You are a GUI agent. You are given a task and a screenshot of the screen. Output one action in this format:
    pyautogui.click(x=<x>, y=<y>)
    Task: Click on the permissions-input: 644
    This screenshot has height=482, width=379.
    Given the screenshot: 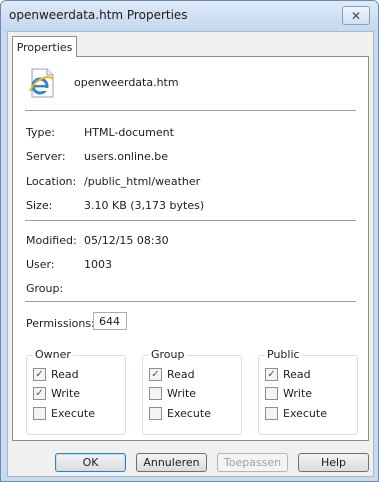 What is the action you would take?
    pyautogui.click(x=110, y=321)
    